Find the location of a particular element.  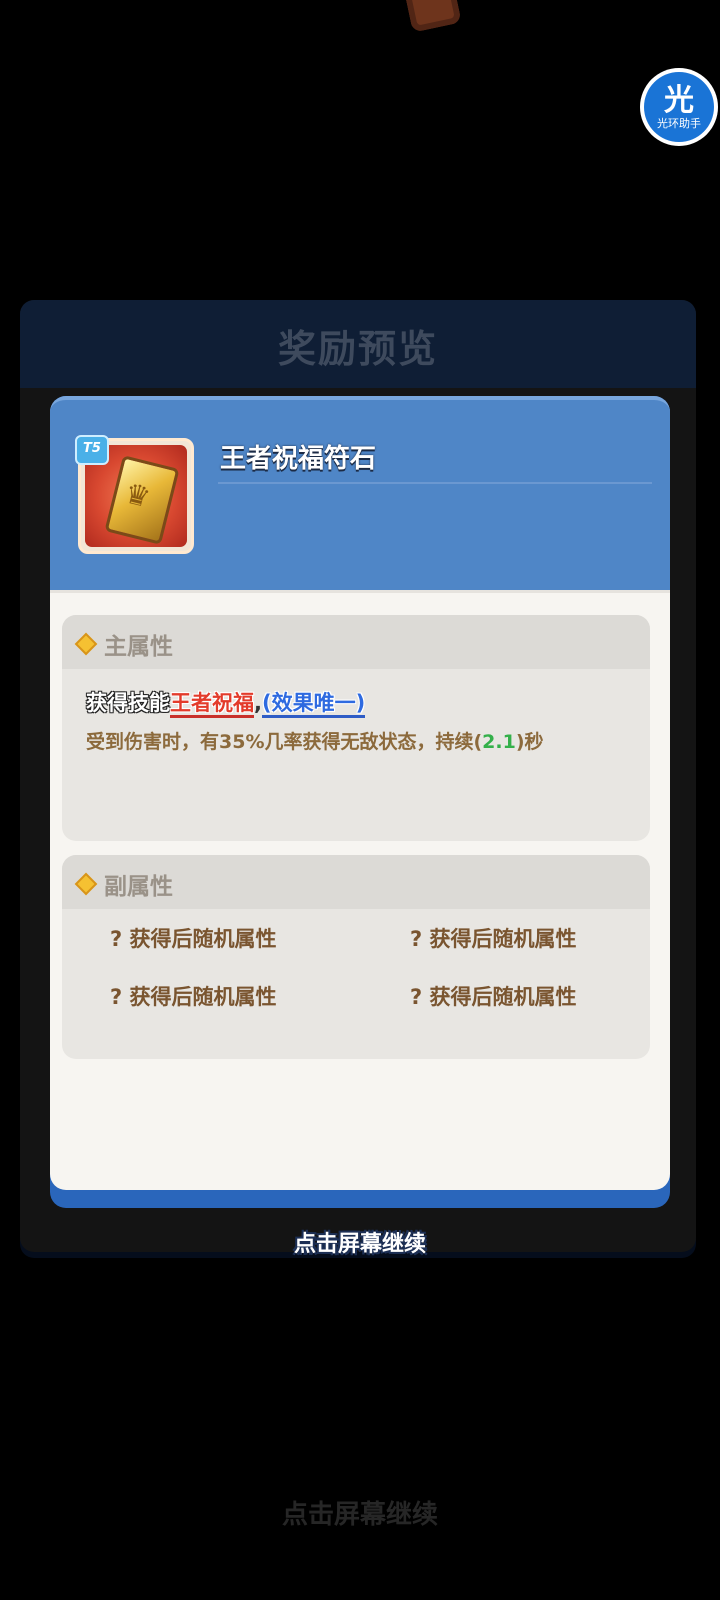

sub-attribute-title: 副属性 is located at coordinates (138, 887).